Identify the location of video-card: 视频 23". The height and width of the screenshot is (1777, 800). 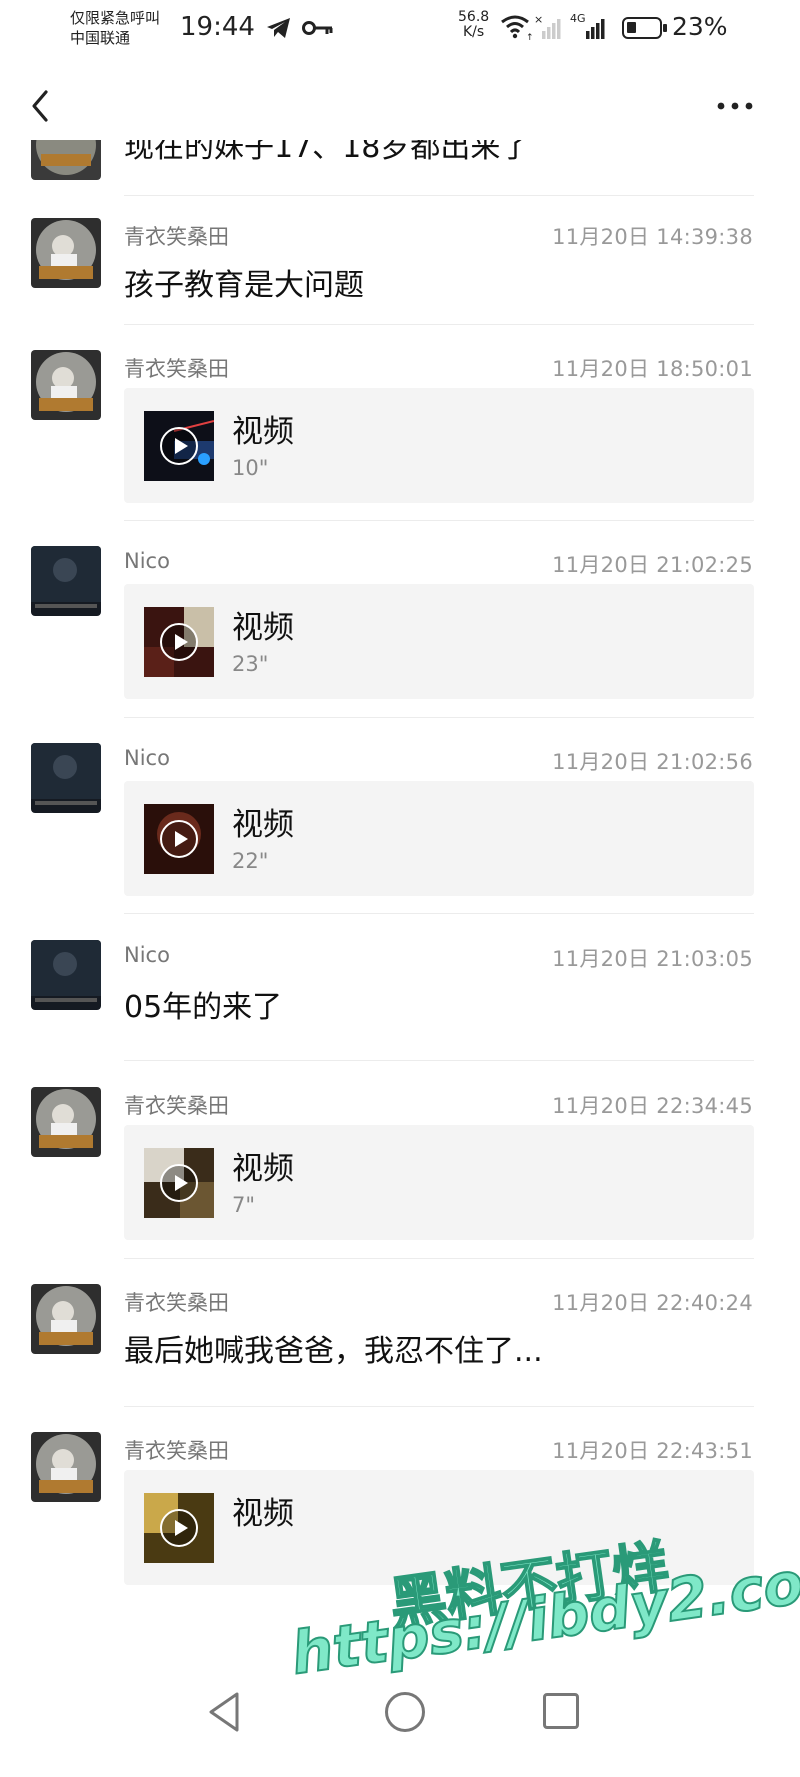
(439, 641).